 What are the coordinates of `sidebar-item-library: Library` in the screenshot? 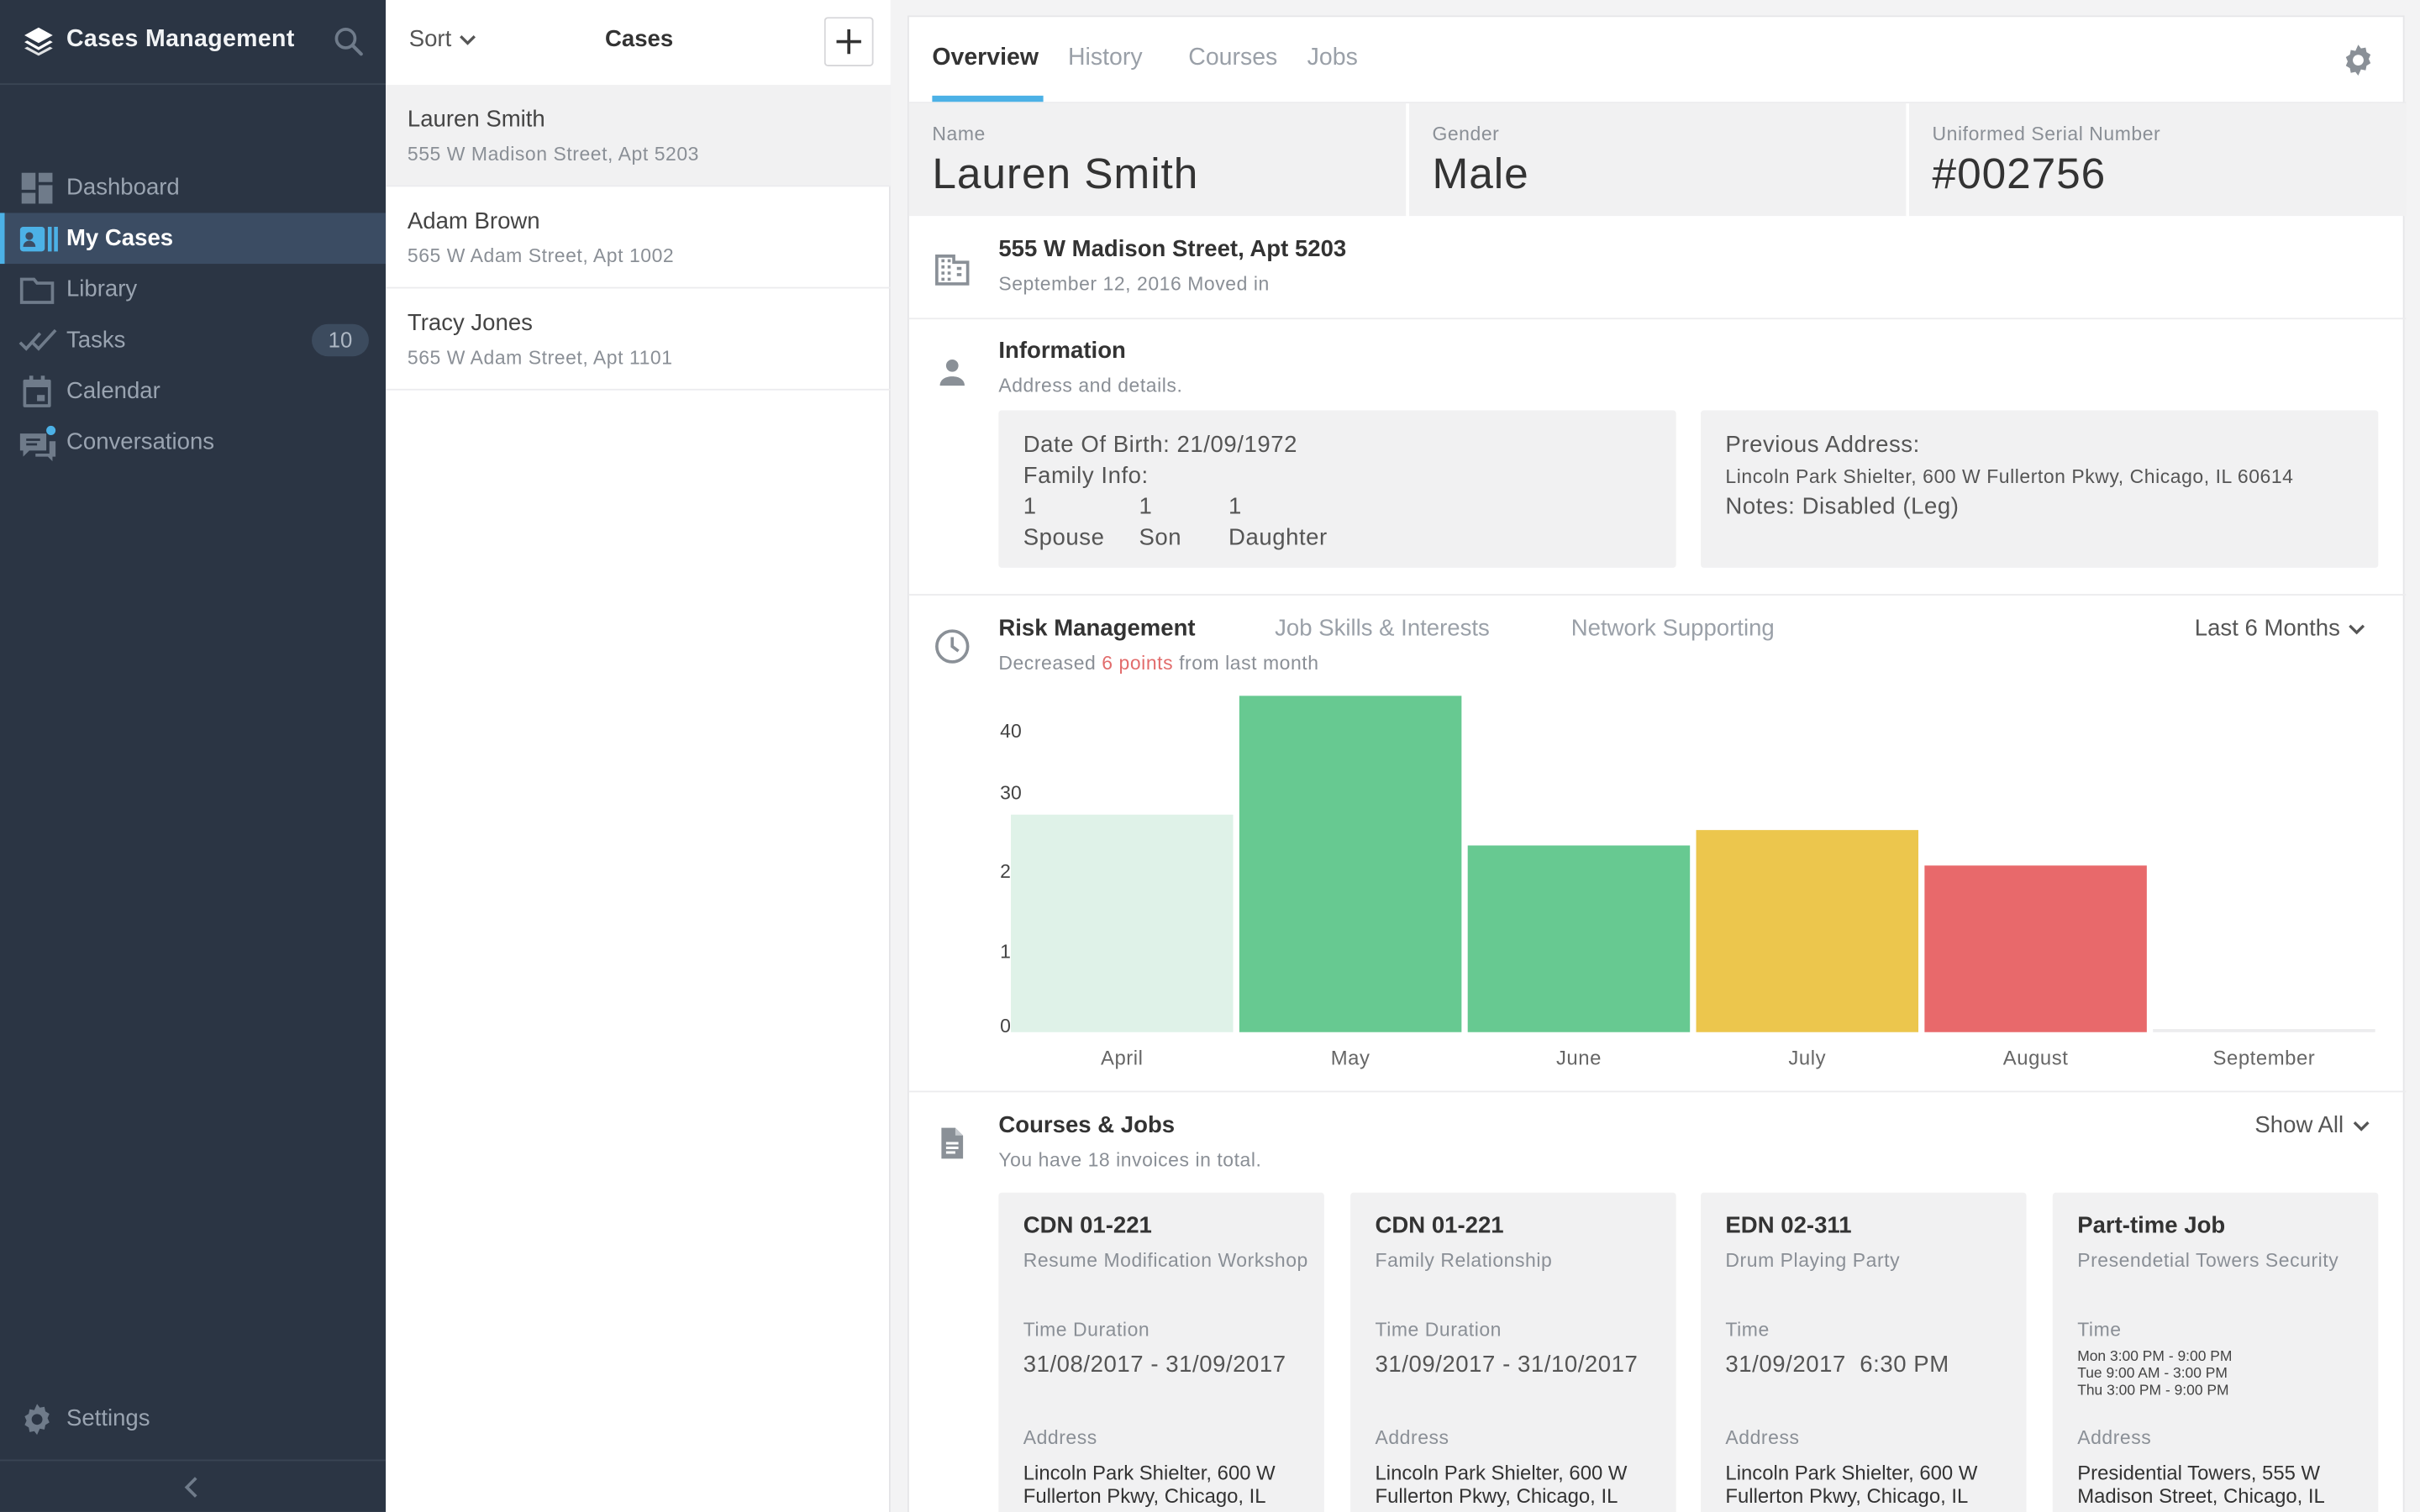 It's located at (193, 289).